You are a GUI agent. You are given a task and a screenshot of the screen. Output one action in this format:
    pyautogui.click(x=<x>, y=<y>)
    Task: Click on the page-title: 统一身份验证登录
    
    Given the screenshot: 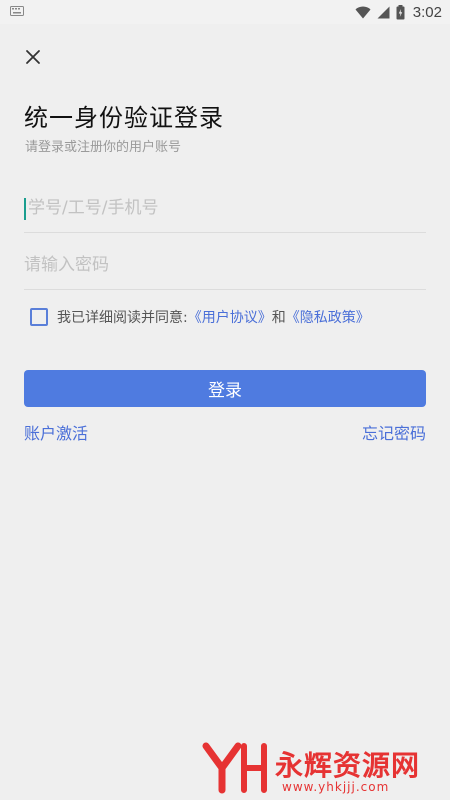 What is the action you would take?
    pyautogui.click(x=124, y=118)
    